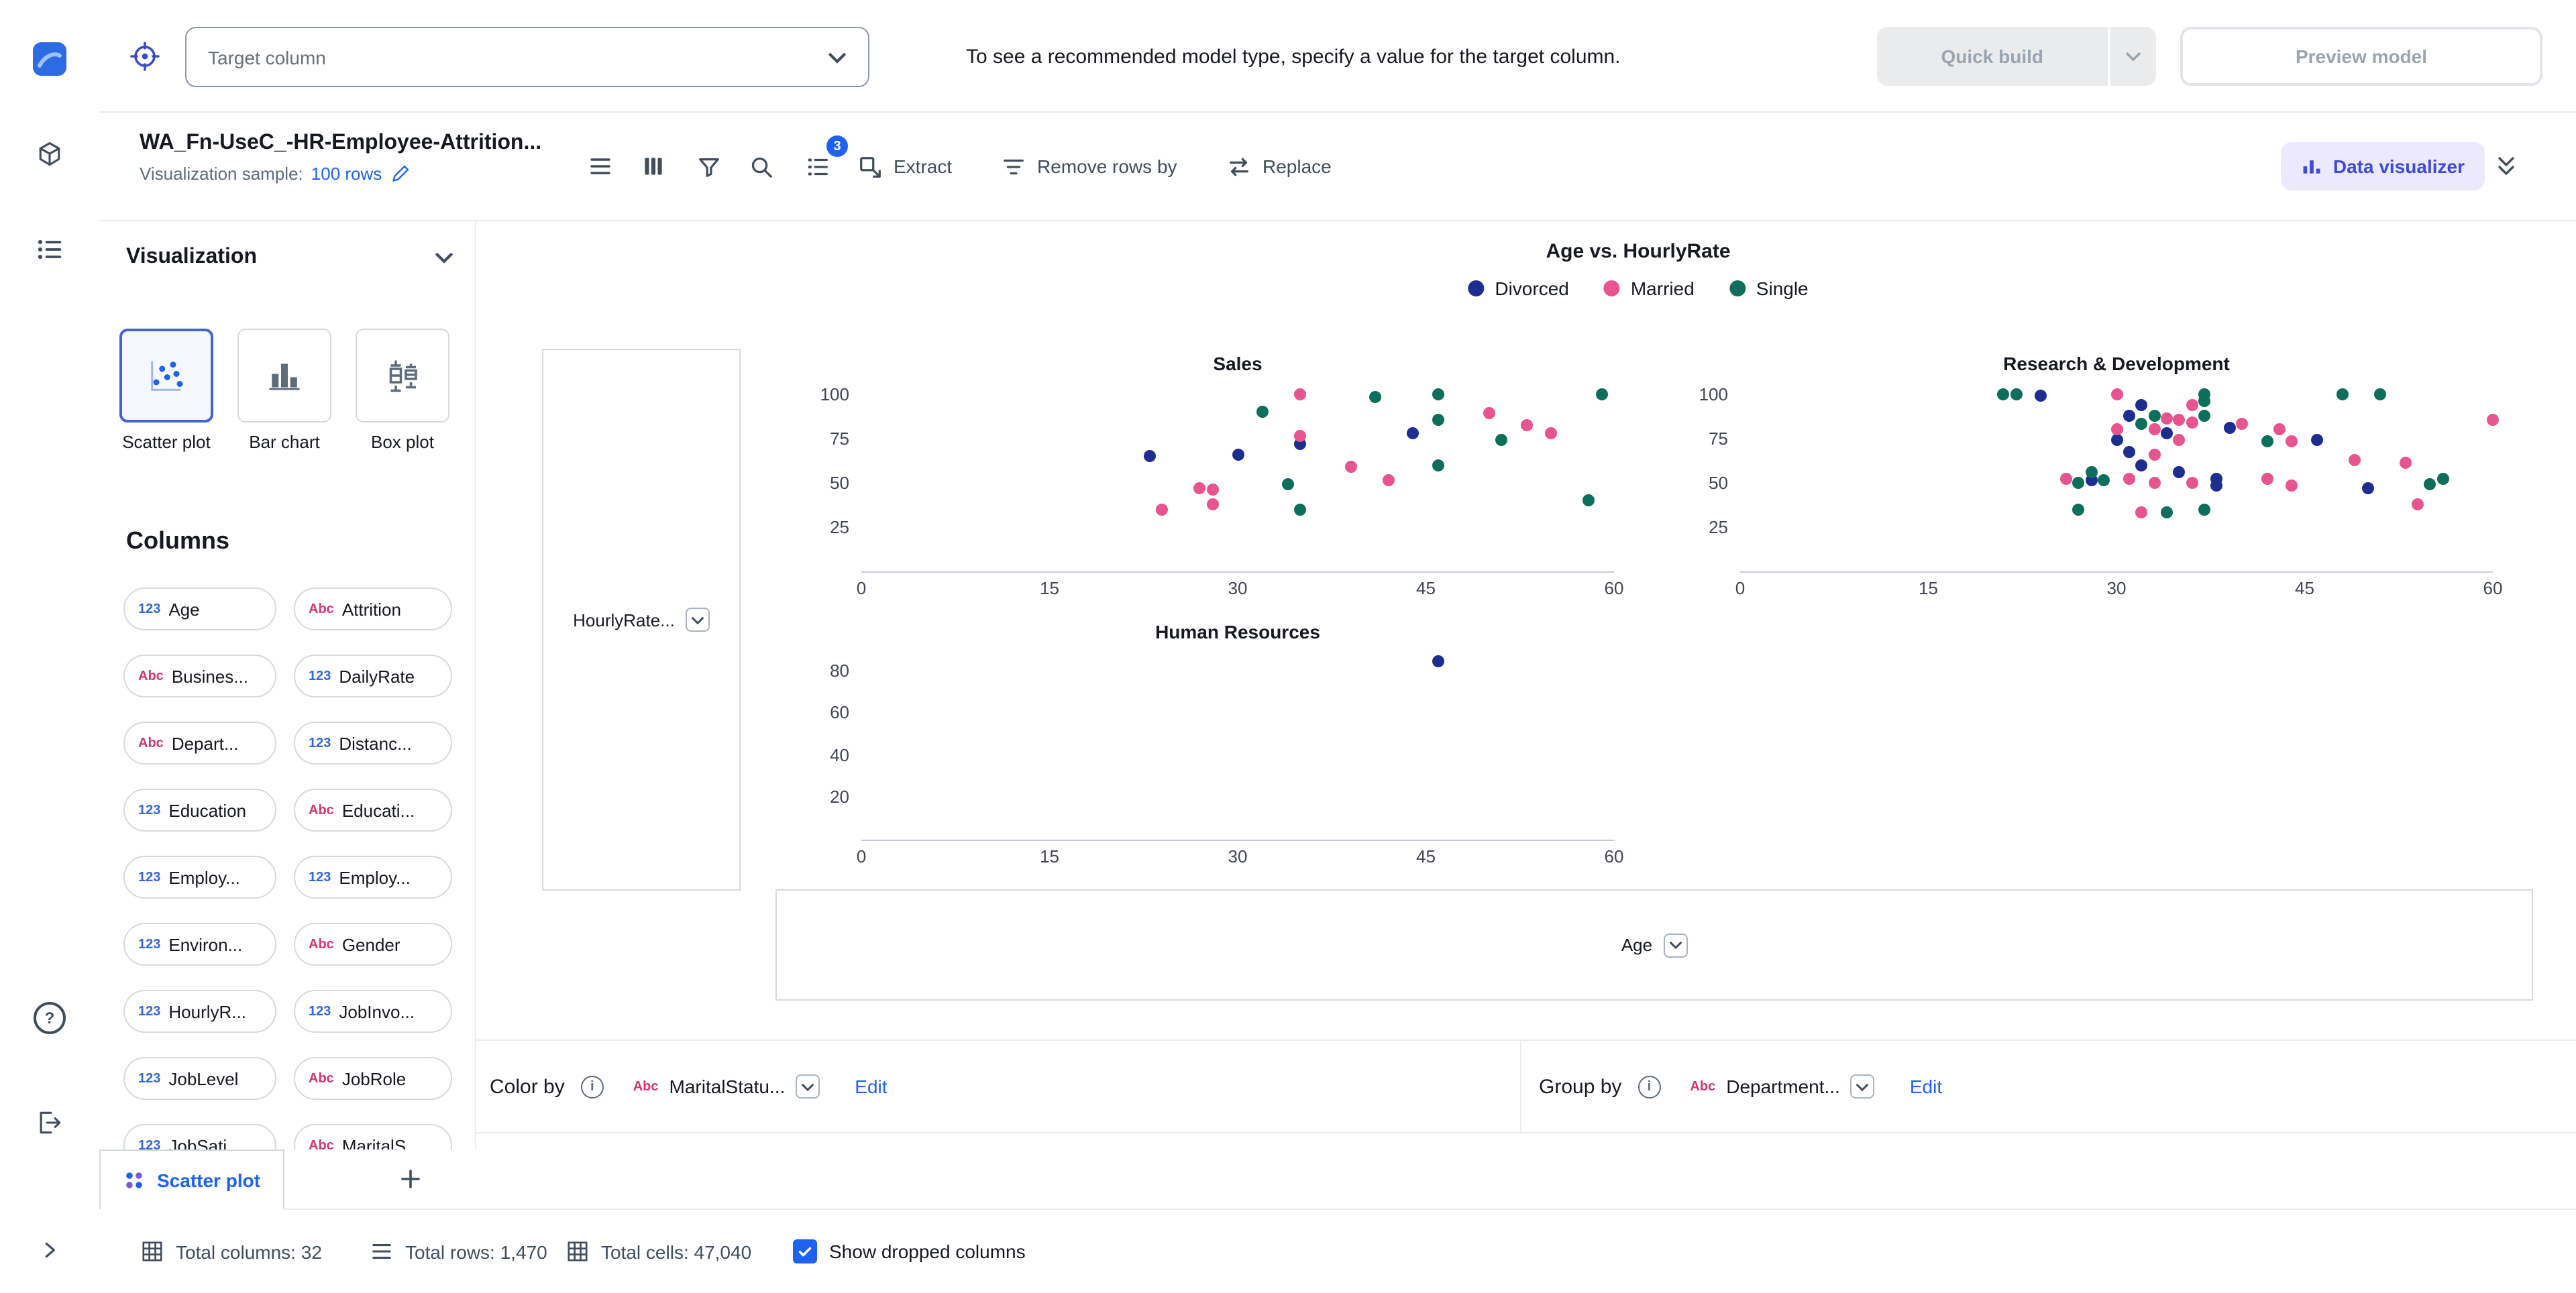 This screenshot has height=1293, width=2576. What do you see at coordinates (2116, 363) in the screenshot?
I see `subplot-title: Research & Development` at bounding box center [2116, 363].